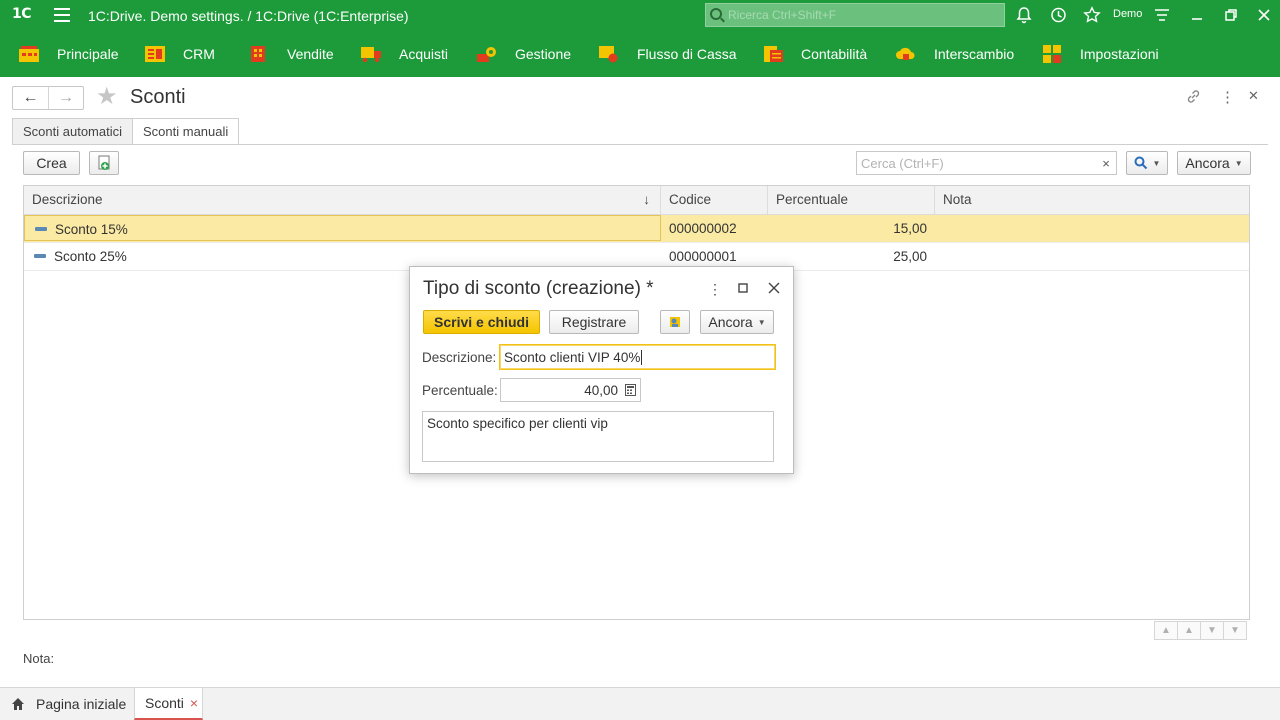 The width and height of the screenshot is (1280, 720). I want to click on clear-search-button: ×, so click(1106, 163).